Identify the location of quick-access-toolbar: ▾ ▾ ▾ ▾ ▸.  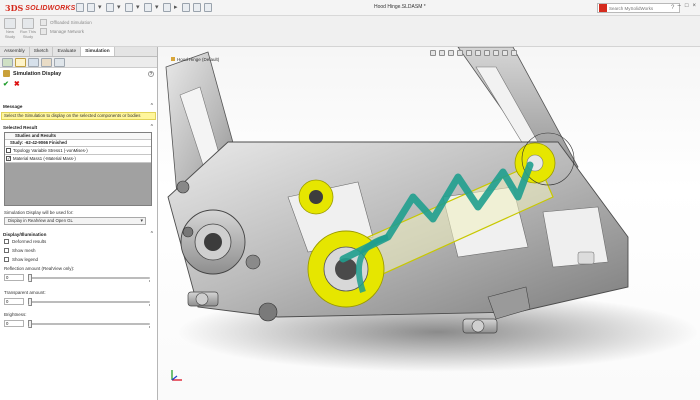
(144, 7).